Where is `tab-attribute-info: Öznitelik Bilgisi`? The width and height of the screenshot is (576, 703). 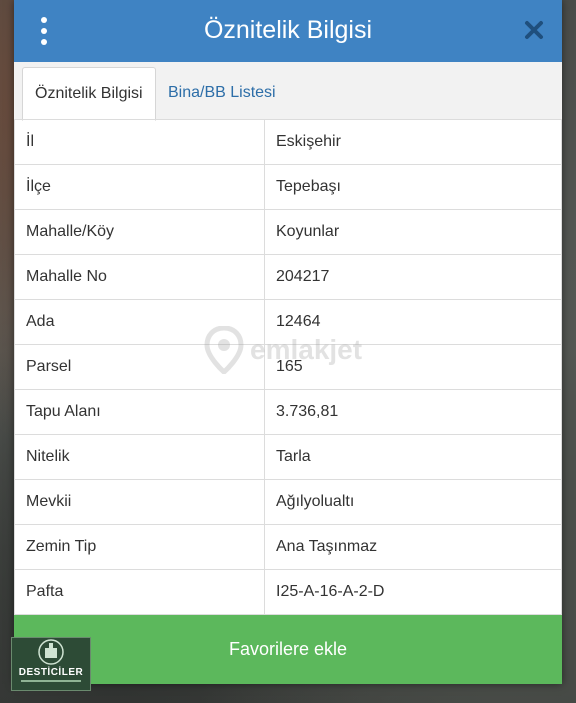 tab-attribute-info: Öznitelik Bilgisi is located at coordinates (89, 94).